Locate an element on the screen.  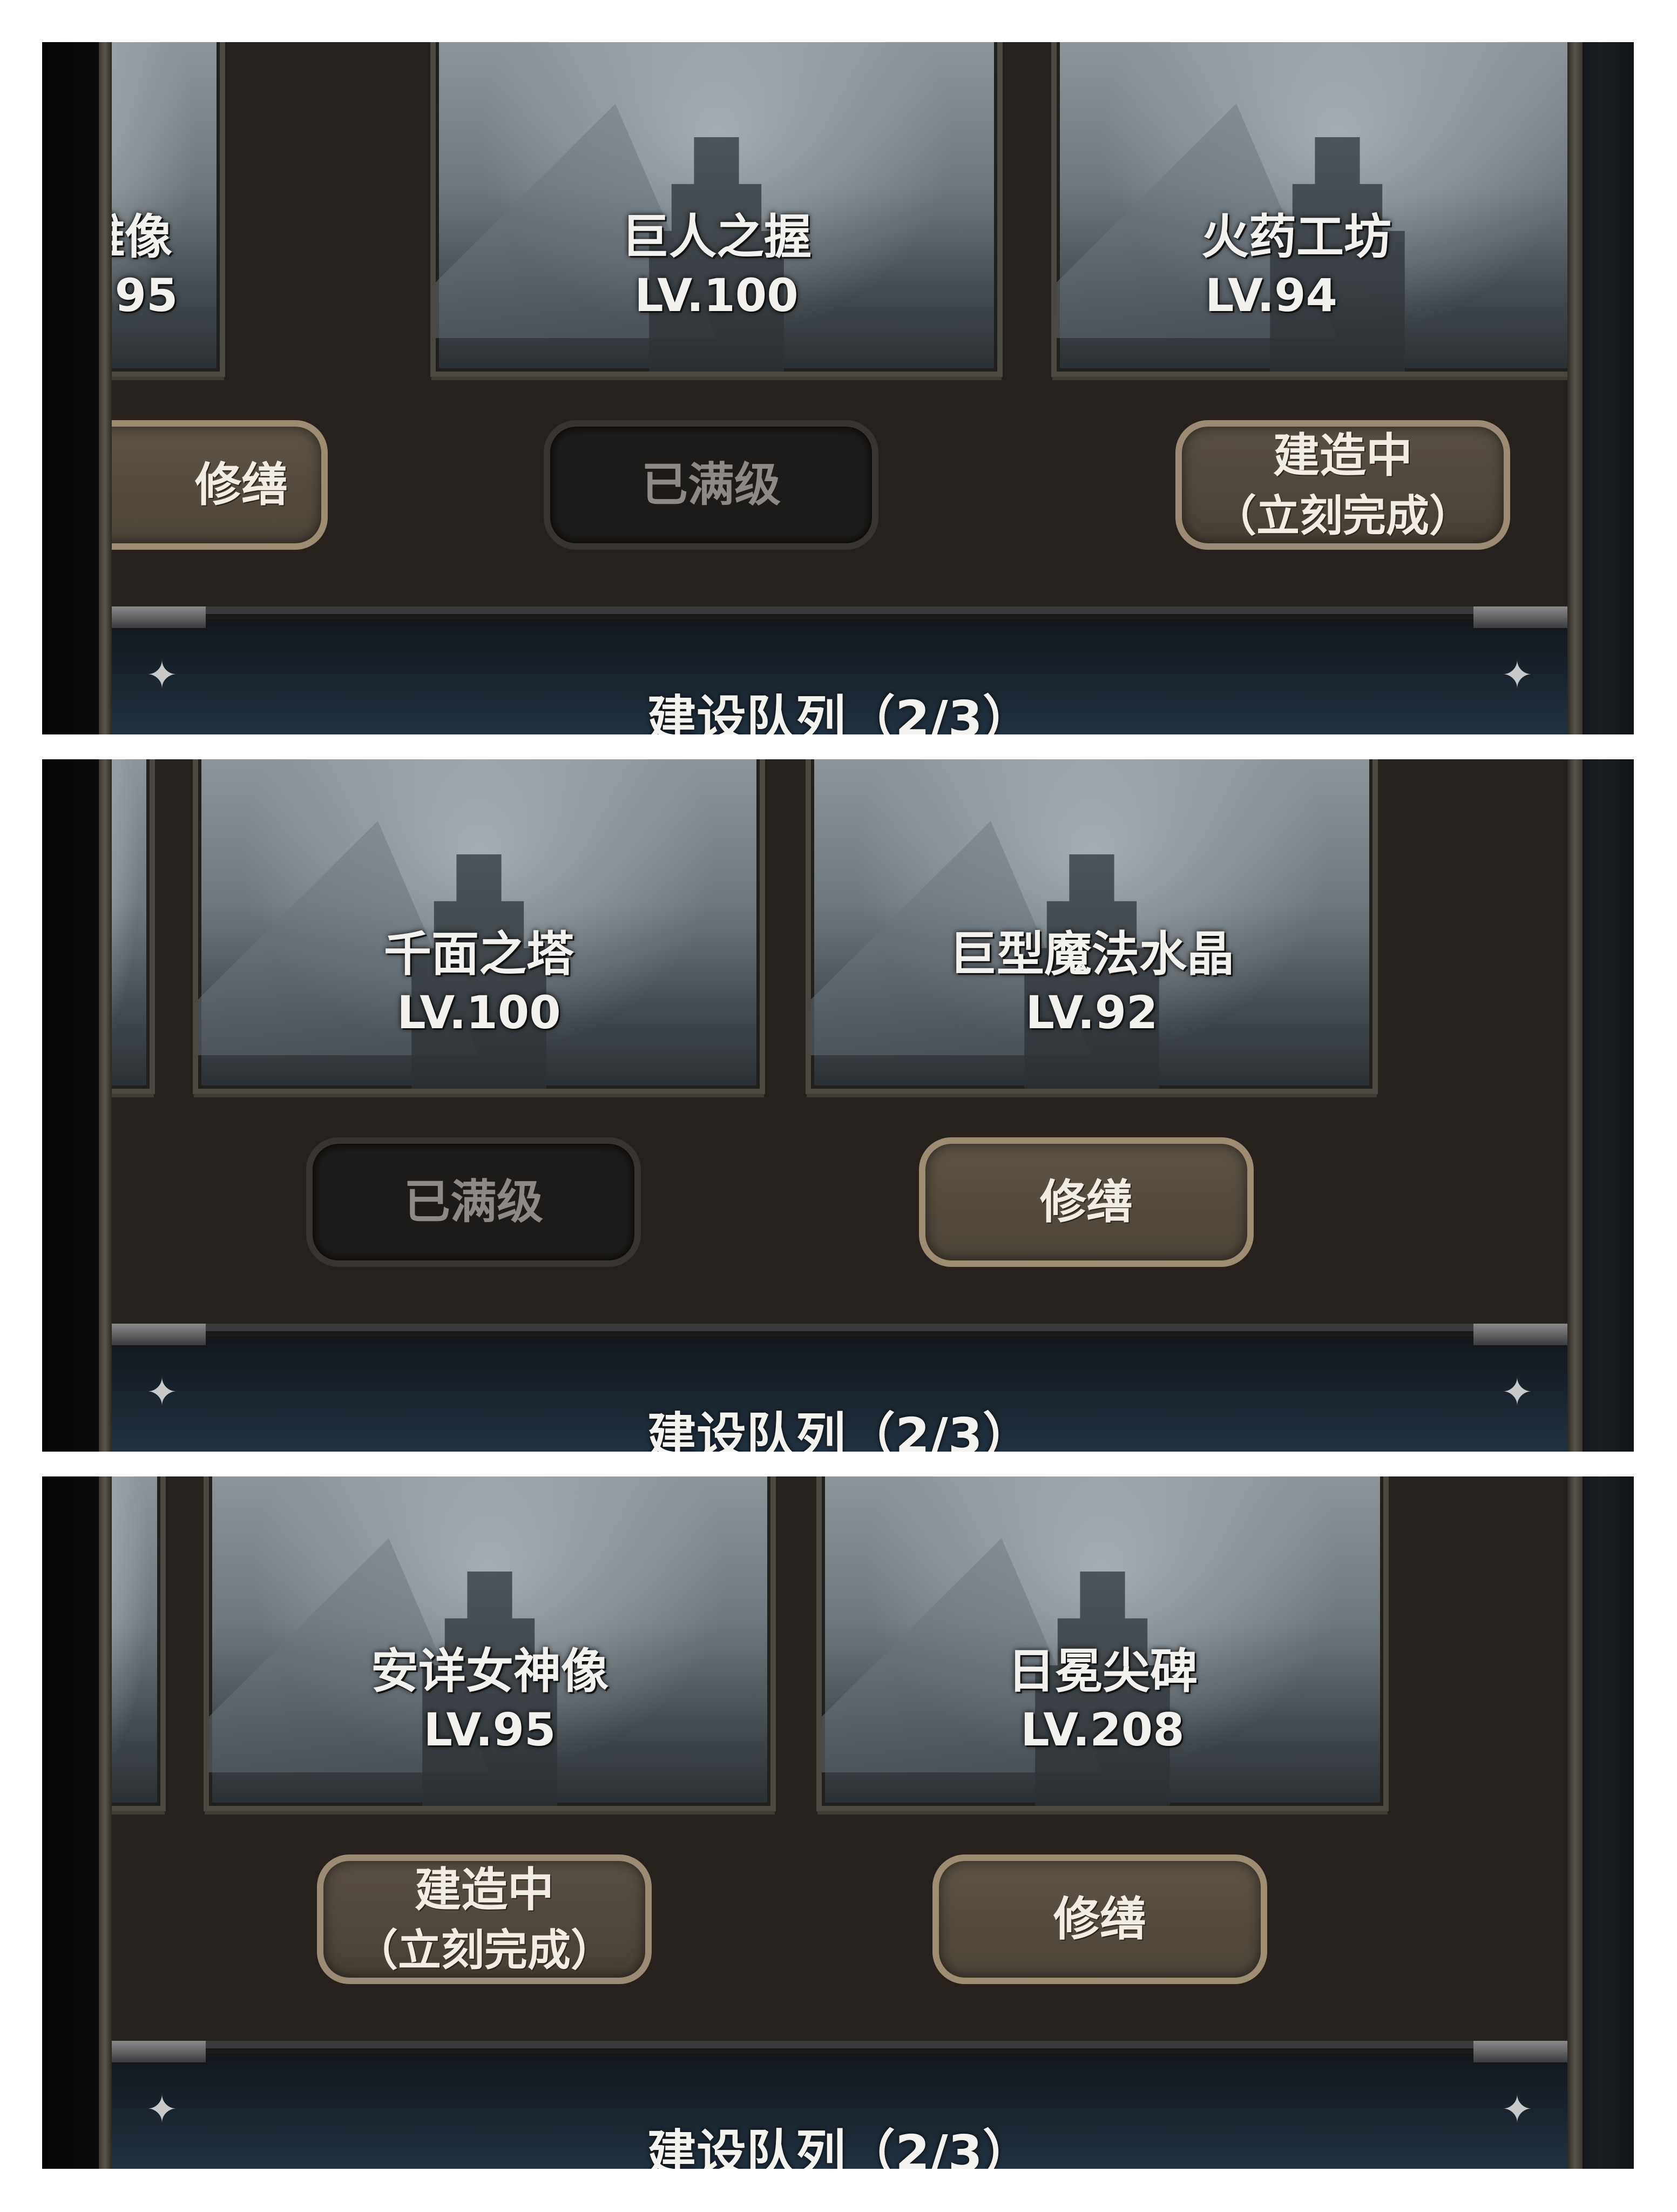
building-name: 王雕像 is located at coordinates (142, 237).